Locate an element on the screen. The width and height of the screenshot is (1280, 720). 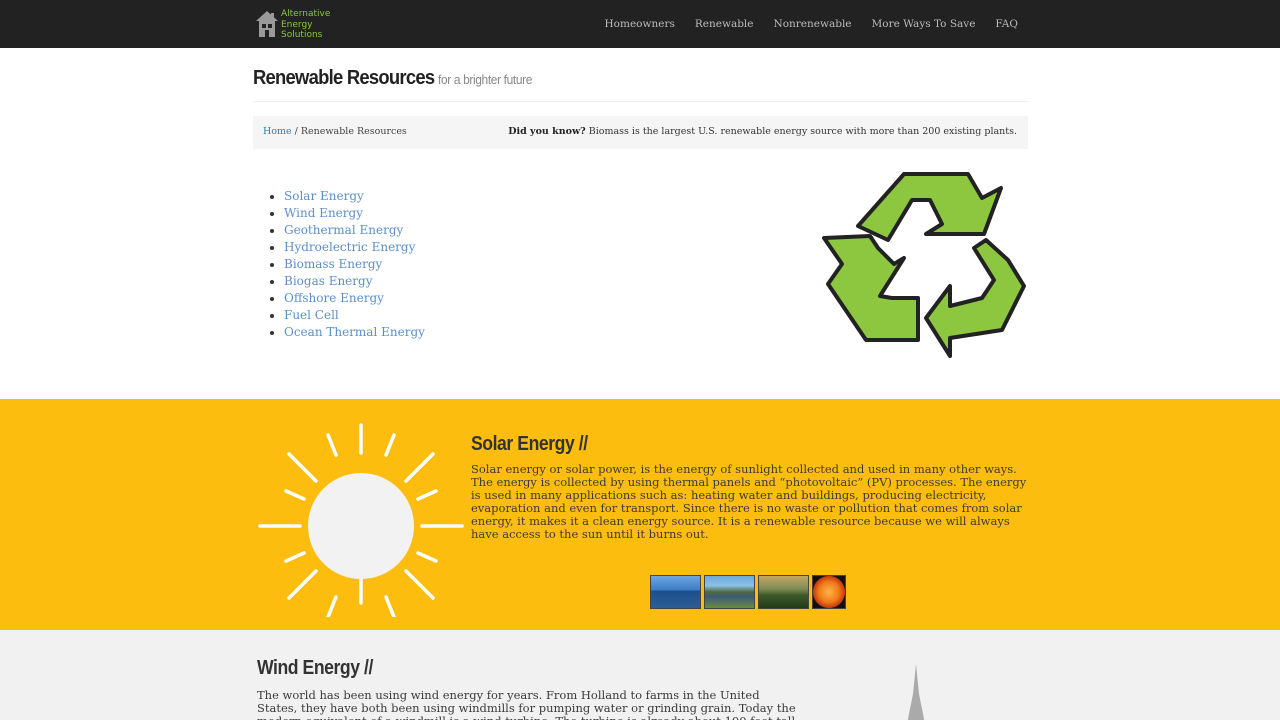
breadcrumb: Home / Renewable Resources is located at coordinates (335, 131).